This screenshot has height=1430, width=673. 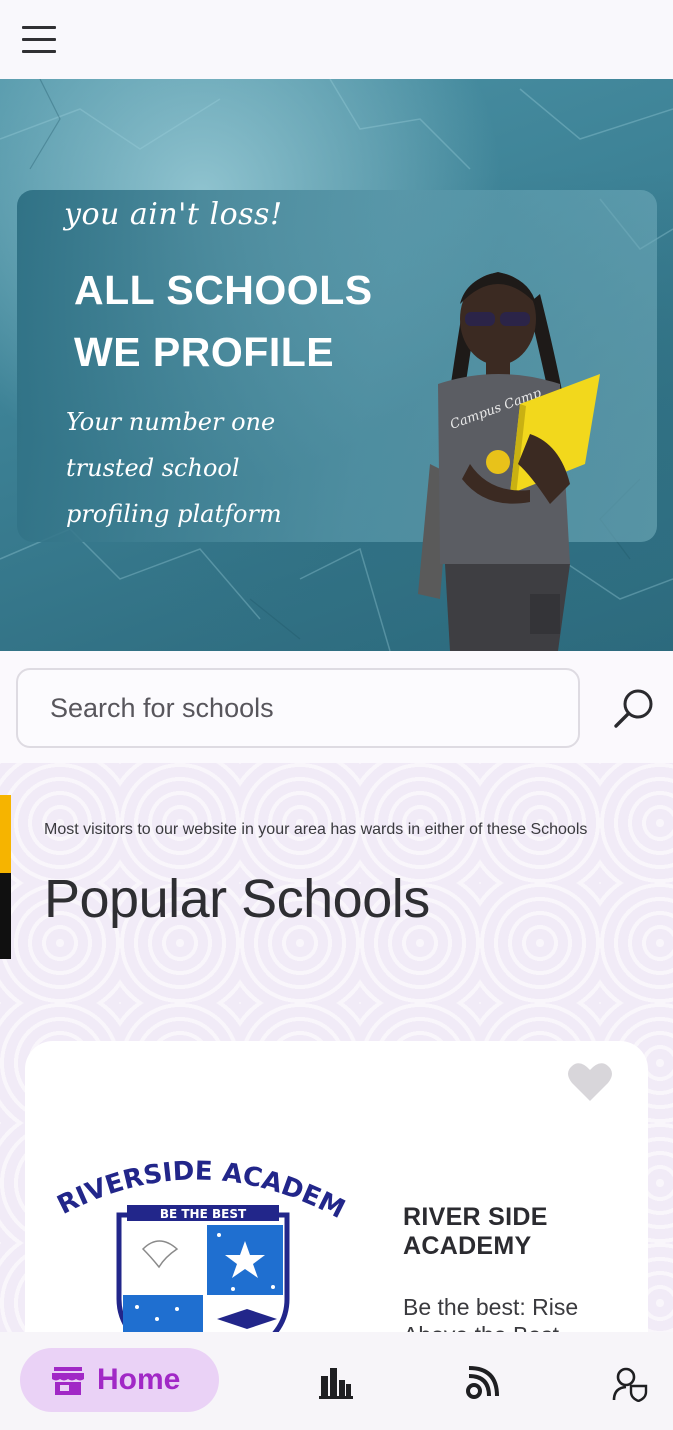 I want to click on home-icon, so click(x=68, y=1381).